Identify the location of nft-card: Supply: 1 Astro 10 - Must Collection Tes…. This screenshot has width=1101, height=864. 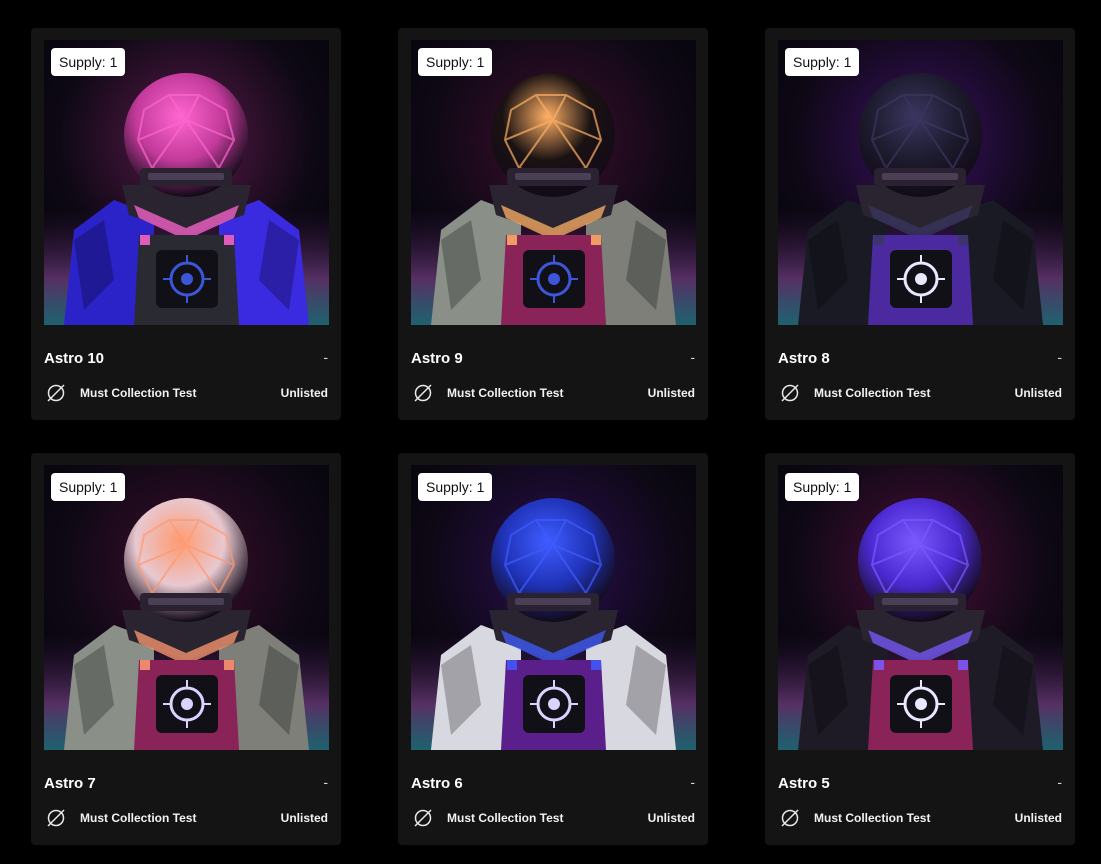
(186, 224).